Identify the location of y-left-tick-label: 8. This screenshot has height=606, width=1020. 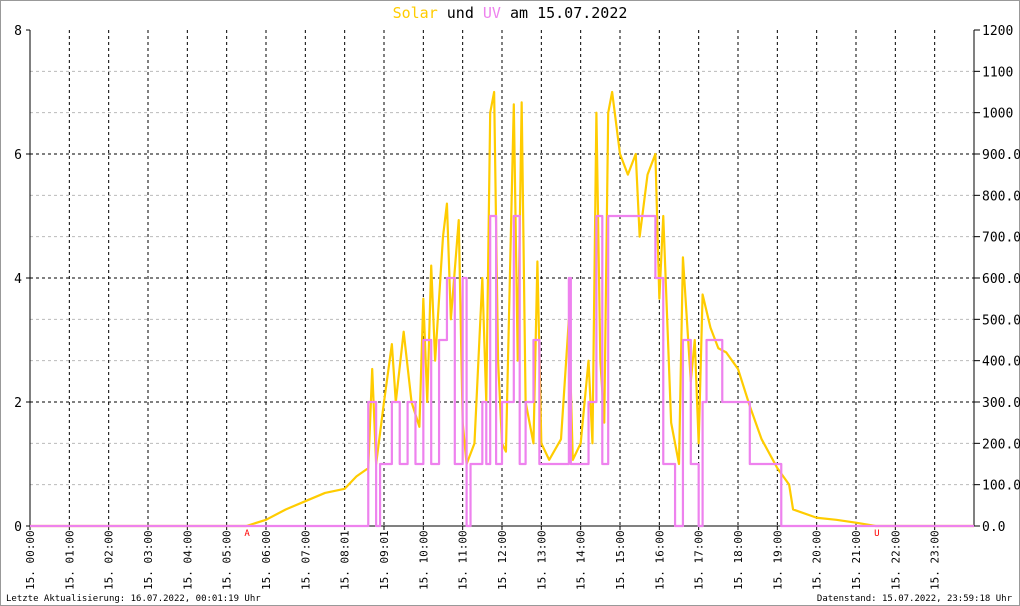
(18, 31).